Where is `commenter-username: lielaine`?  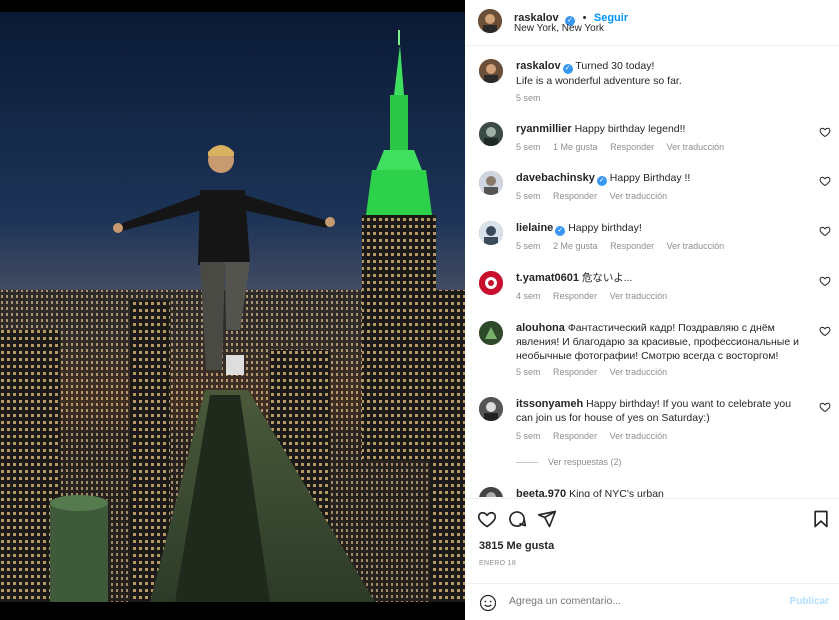
commenter-username: lielaine is located at coordinates (534, 228).